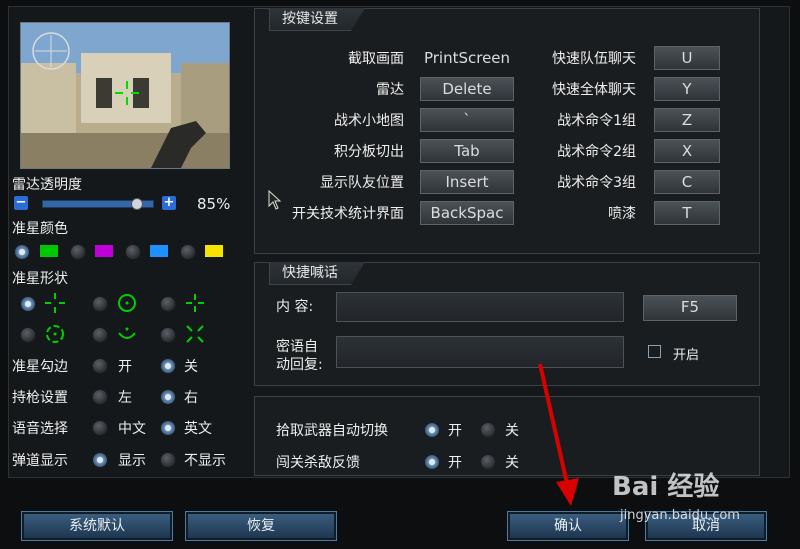 This screenshot has height=549, width=800. What do you see at coordinates (100, 366) in the screenshot?
I see `outline-on-radio` at bounding box center [100, 366].